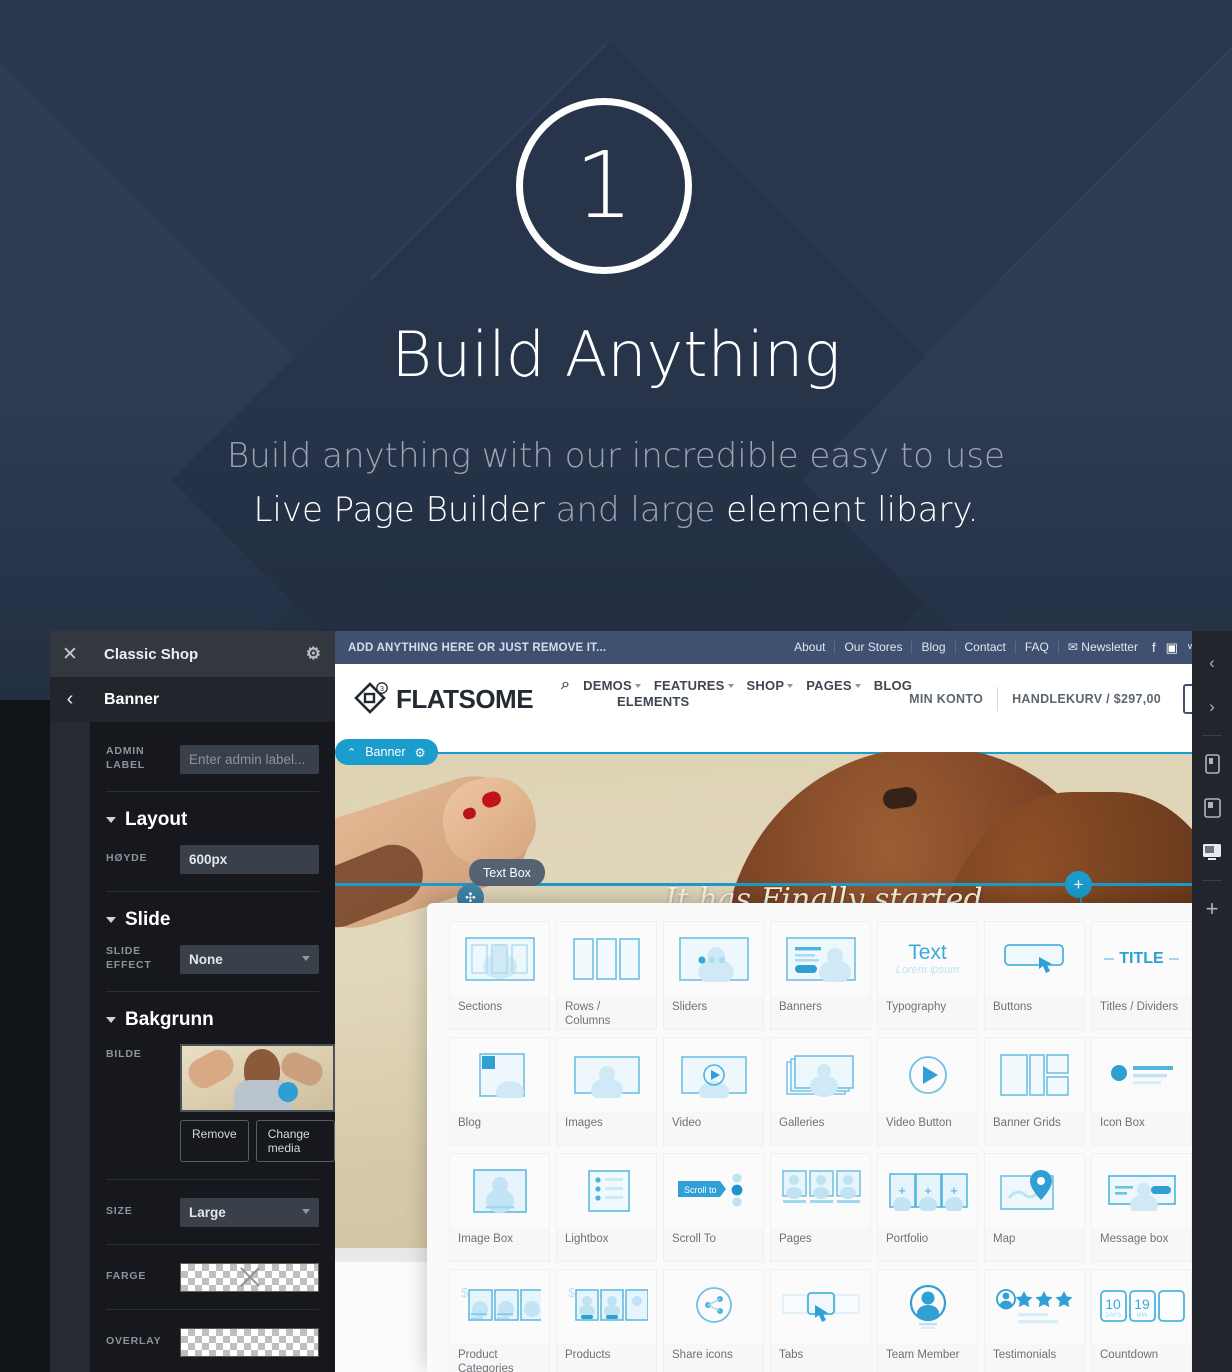 This screenshot has width=1232, height=1372. I want to click on topbar-link-contact: Contact, so click(986, 647).